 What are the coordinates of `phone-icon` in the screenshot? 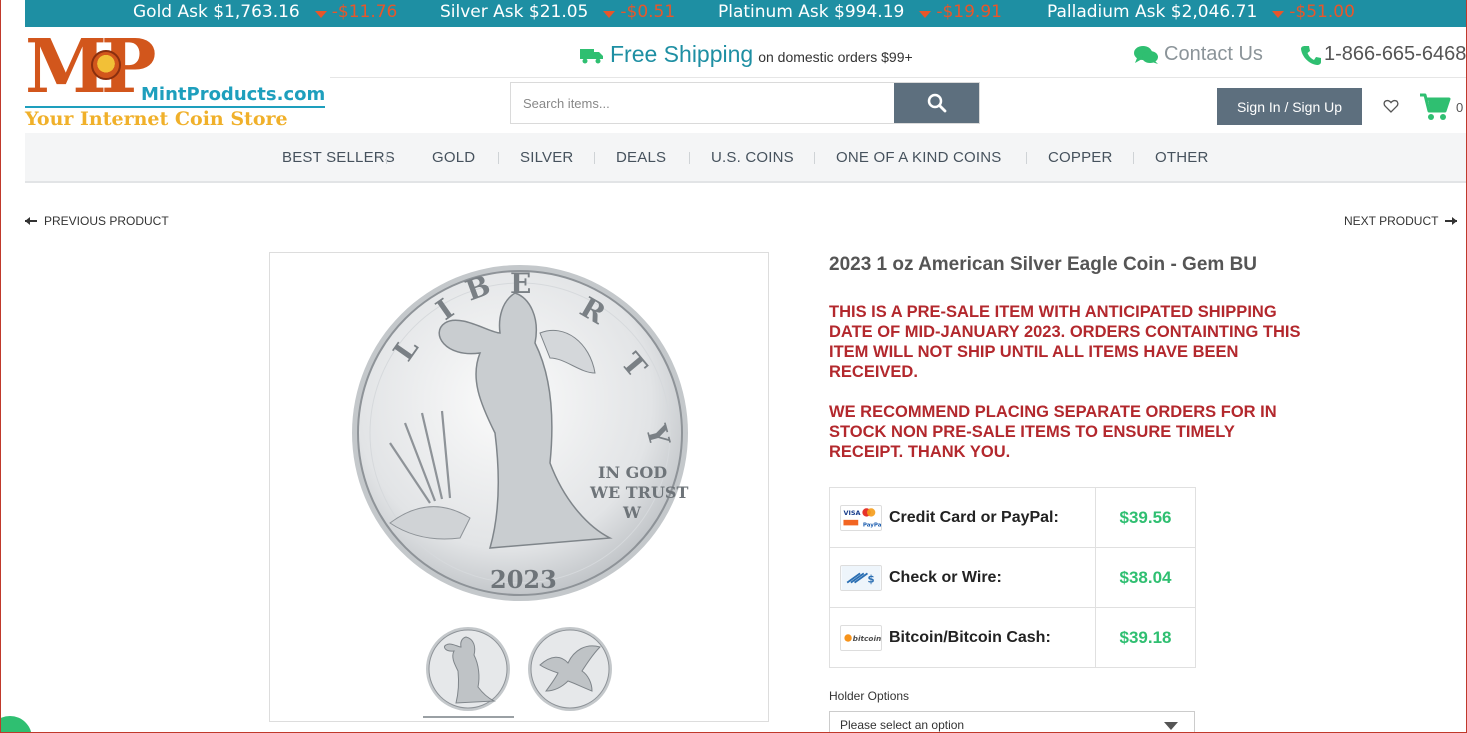 It's located at (1311, 55).